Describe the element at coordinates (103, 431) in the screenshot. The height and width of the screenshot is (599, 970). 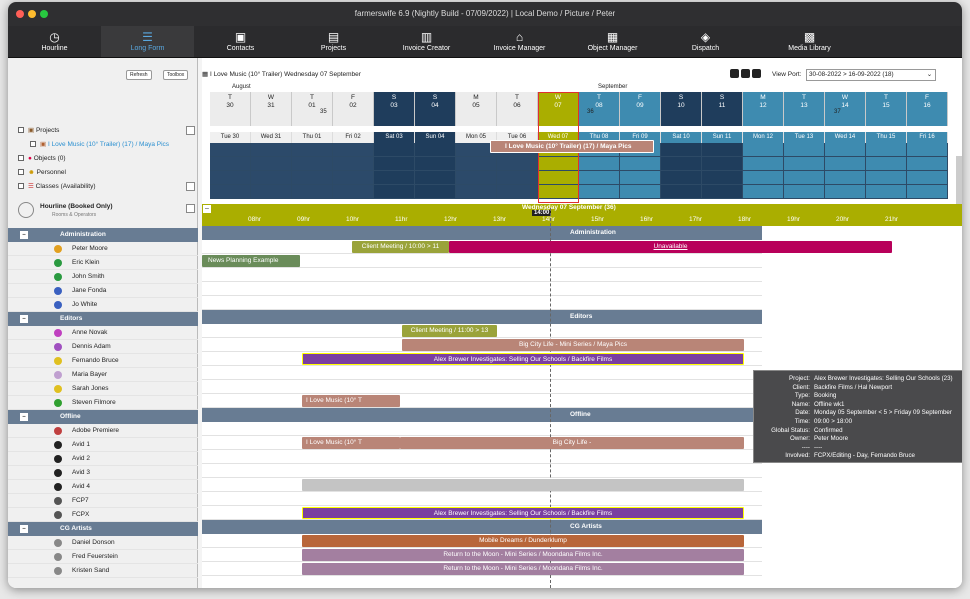
I see `resource-row: Adobe Premiere` at that location.